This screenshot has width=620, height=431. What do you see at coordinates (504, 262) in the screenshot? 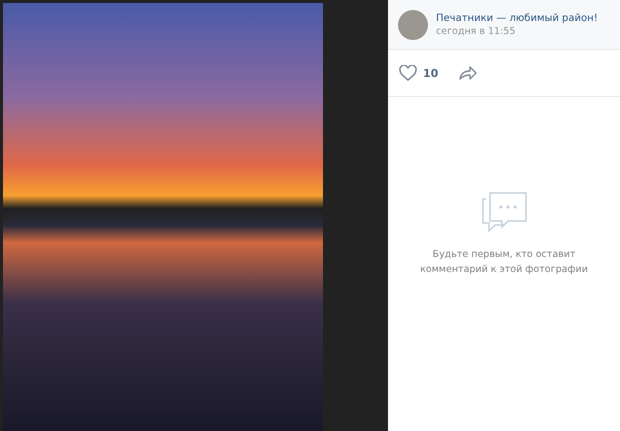
I see `empty-comments-text: Будьте первым, кто оставит комментарий к этой фотографии` at bounding box center [504, 262].